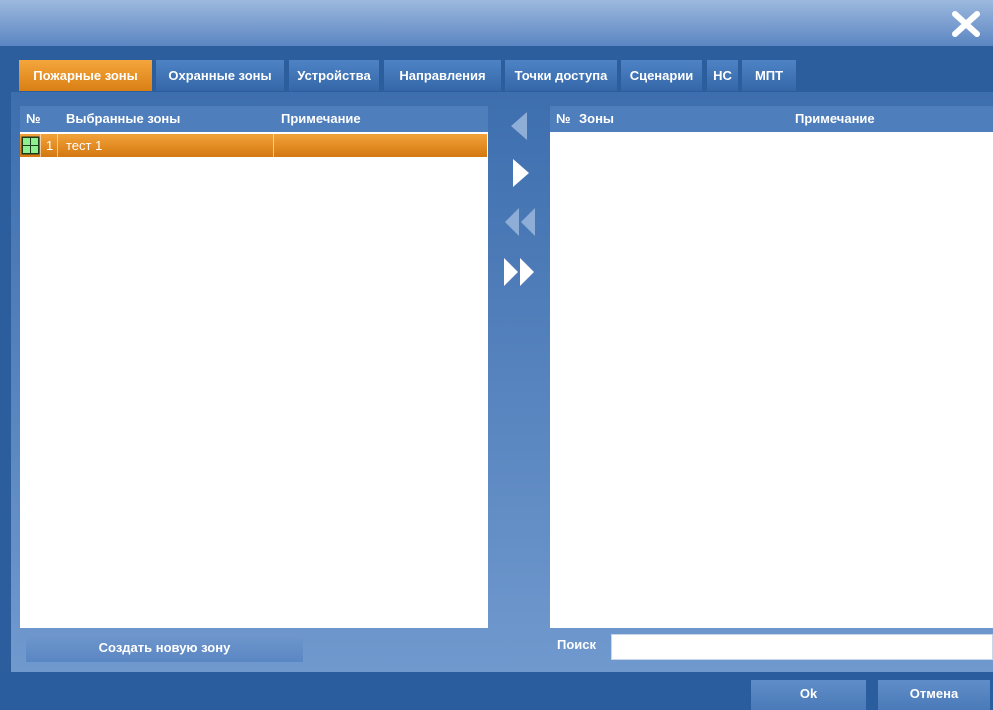 Image resolution: width=993 pixels, height=710 pixels. What do you see at coordinates (123, 119) in the screenshot?
I see `header-selected-zones: Выбранные зоны` at bounding box center [123, 119].